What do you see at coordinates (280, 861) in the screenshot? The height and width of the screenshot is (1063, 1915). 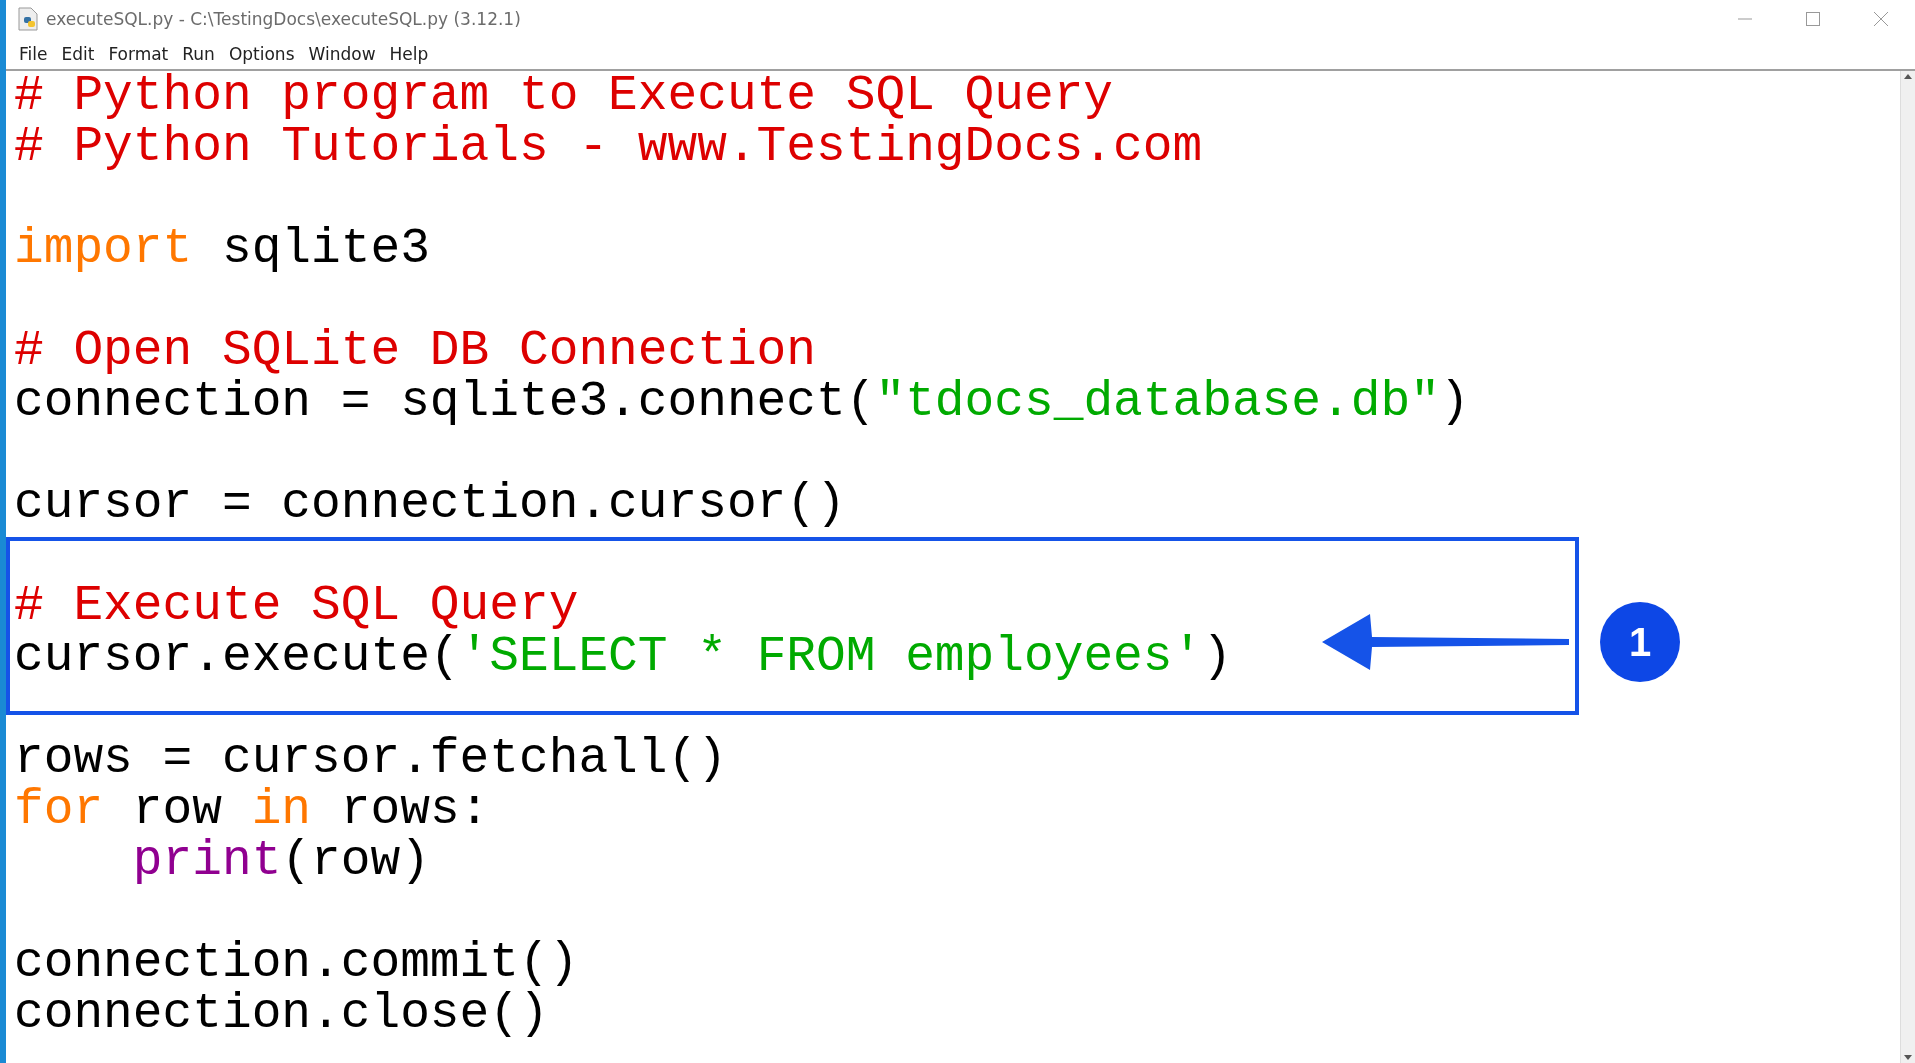 I see `code-line: print(row)` at bounding box center [280, 861].